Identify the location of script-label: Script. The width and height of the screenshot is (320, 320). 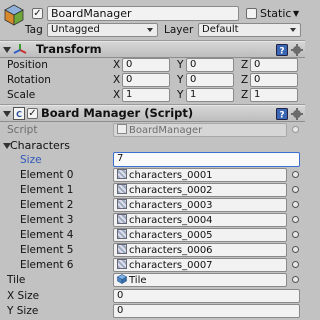
(22, 130).